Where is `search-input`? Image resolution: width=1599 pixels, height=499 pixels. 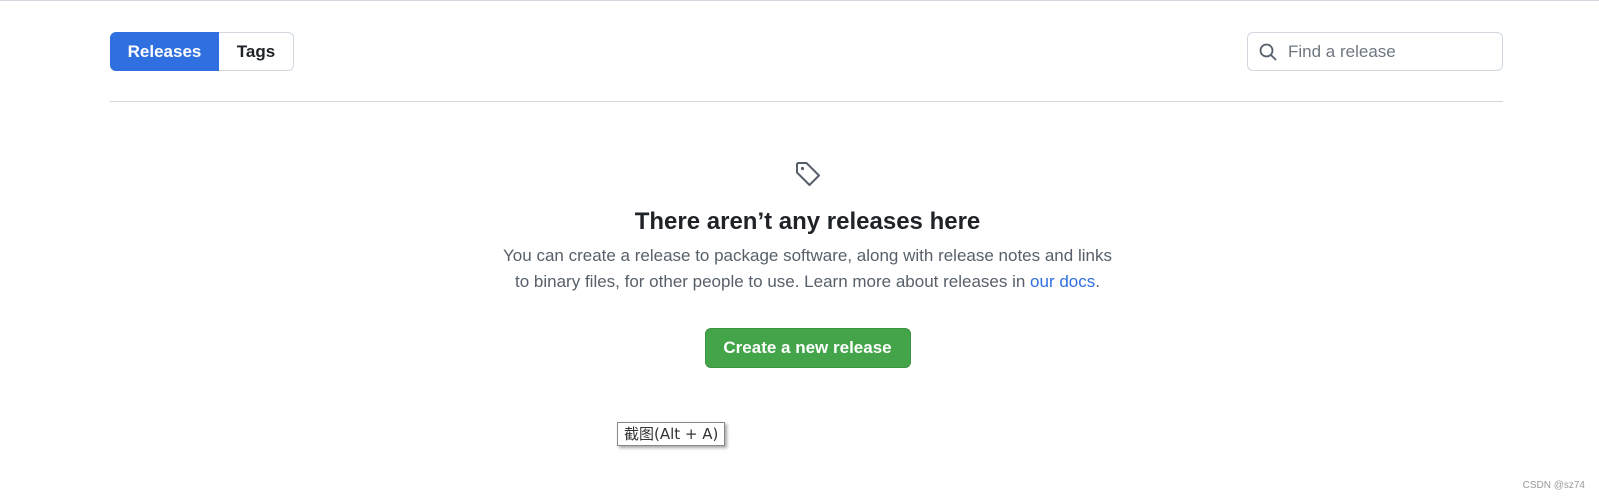 search-input is located at coordinates (1388, 51).